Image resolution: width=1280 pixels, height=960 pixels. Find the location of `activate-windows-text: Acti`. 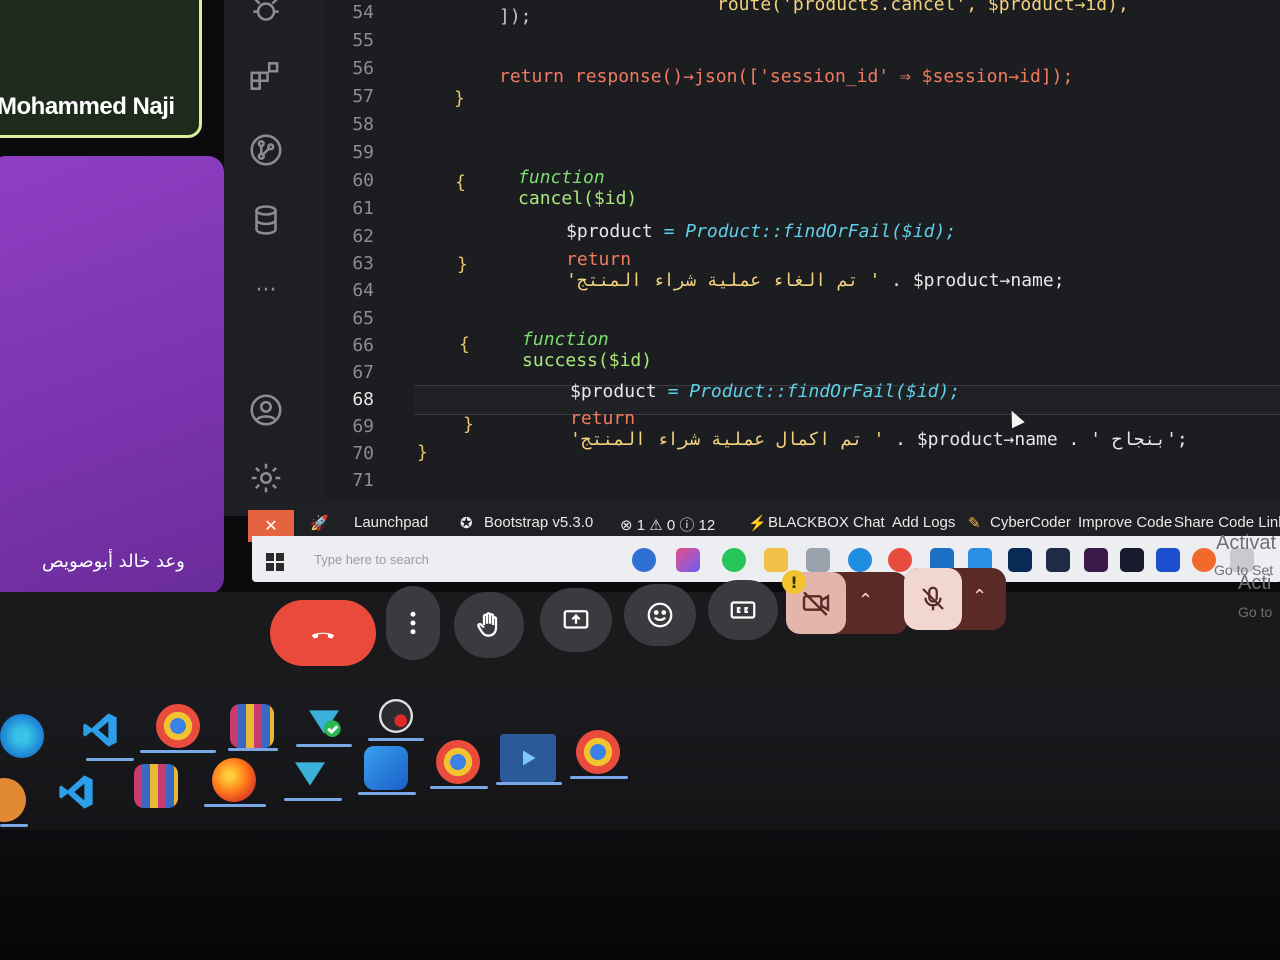

activate-windows-text: Acti is located at coordinates (1255, 583).